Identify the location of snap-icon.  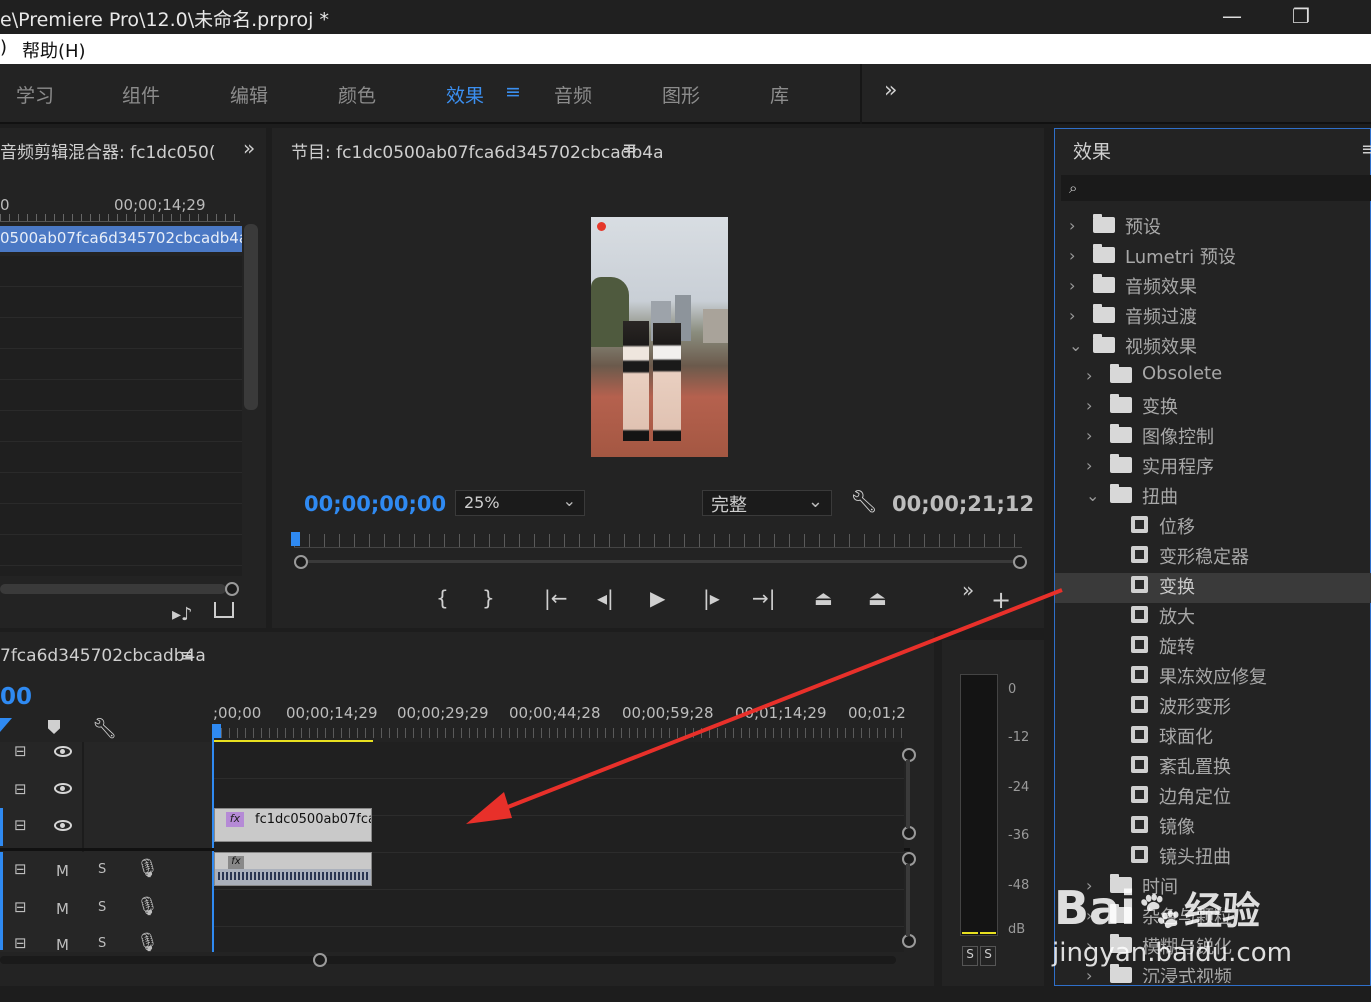
(6, 725).